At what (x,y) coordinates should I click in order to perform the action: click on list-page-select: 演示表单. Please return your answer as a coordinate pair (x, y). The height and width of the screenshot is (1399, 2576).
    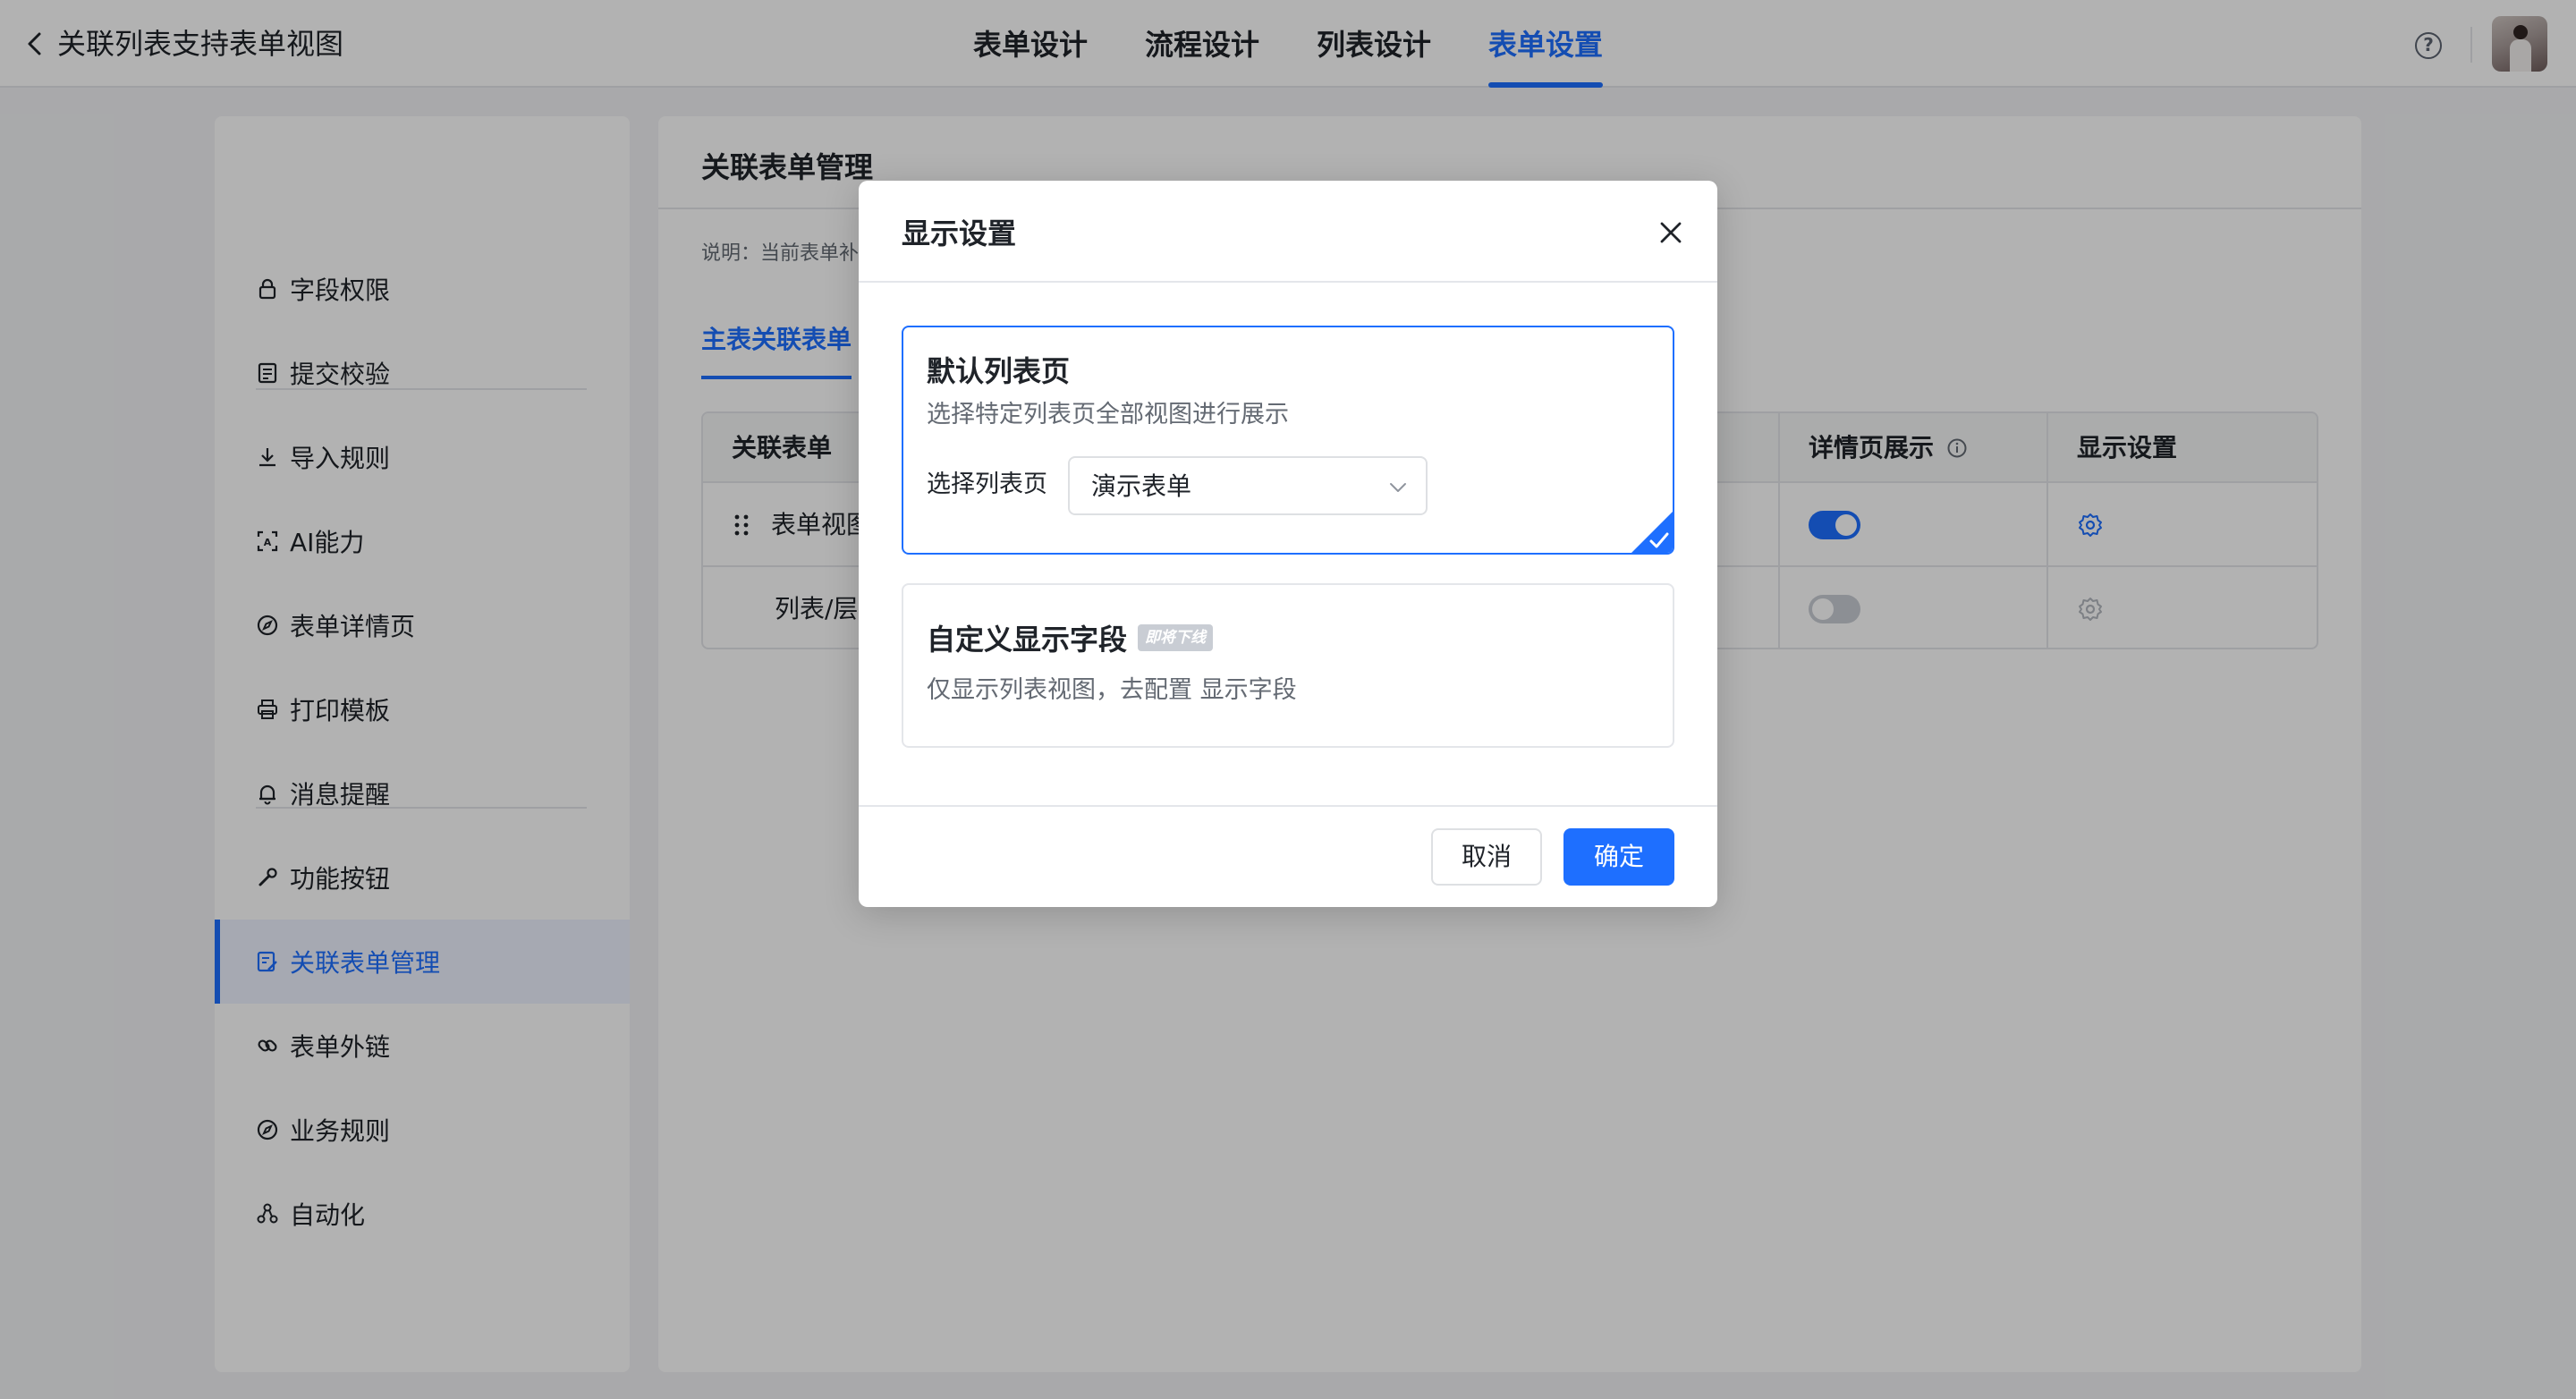
    Looking at the image, I should click on (1248, 485).